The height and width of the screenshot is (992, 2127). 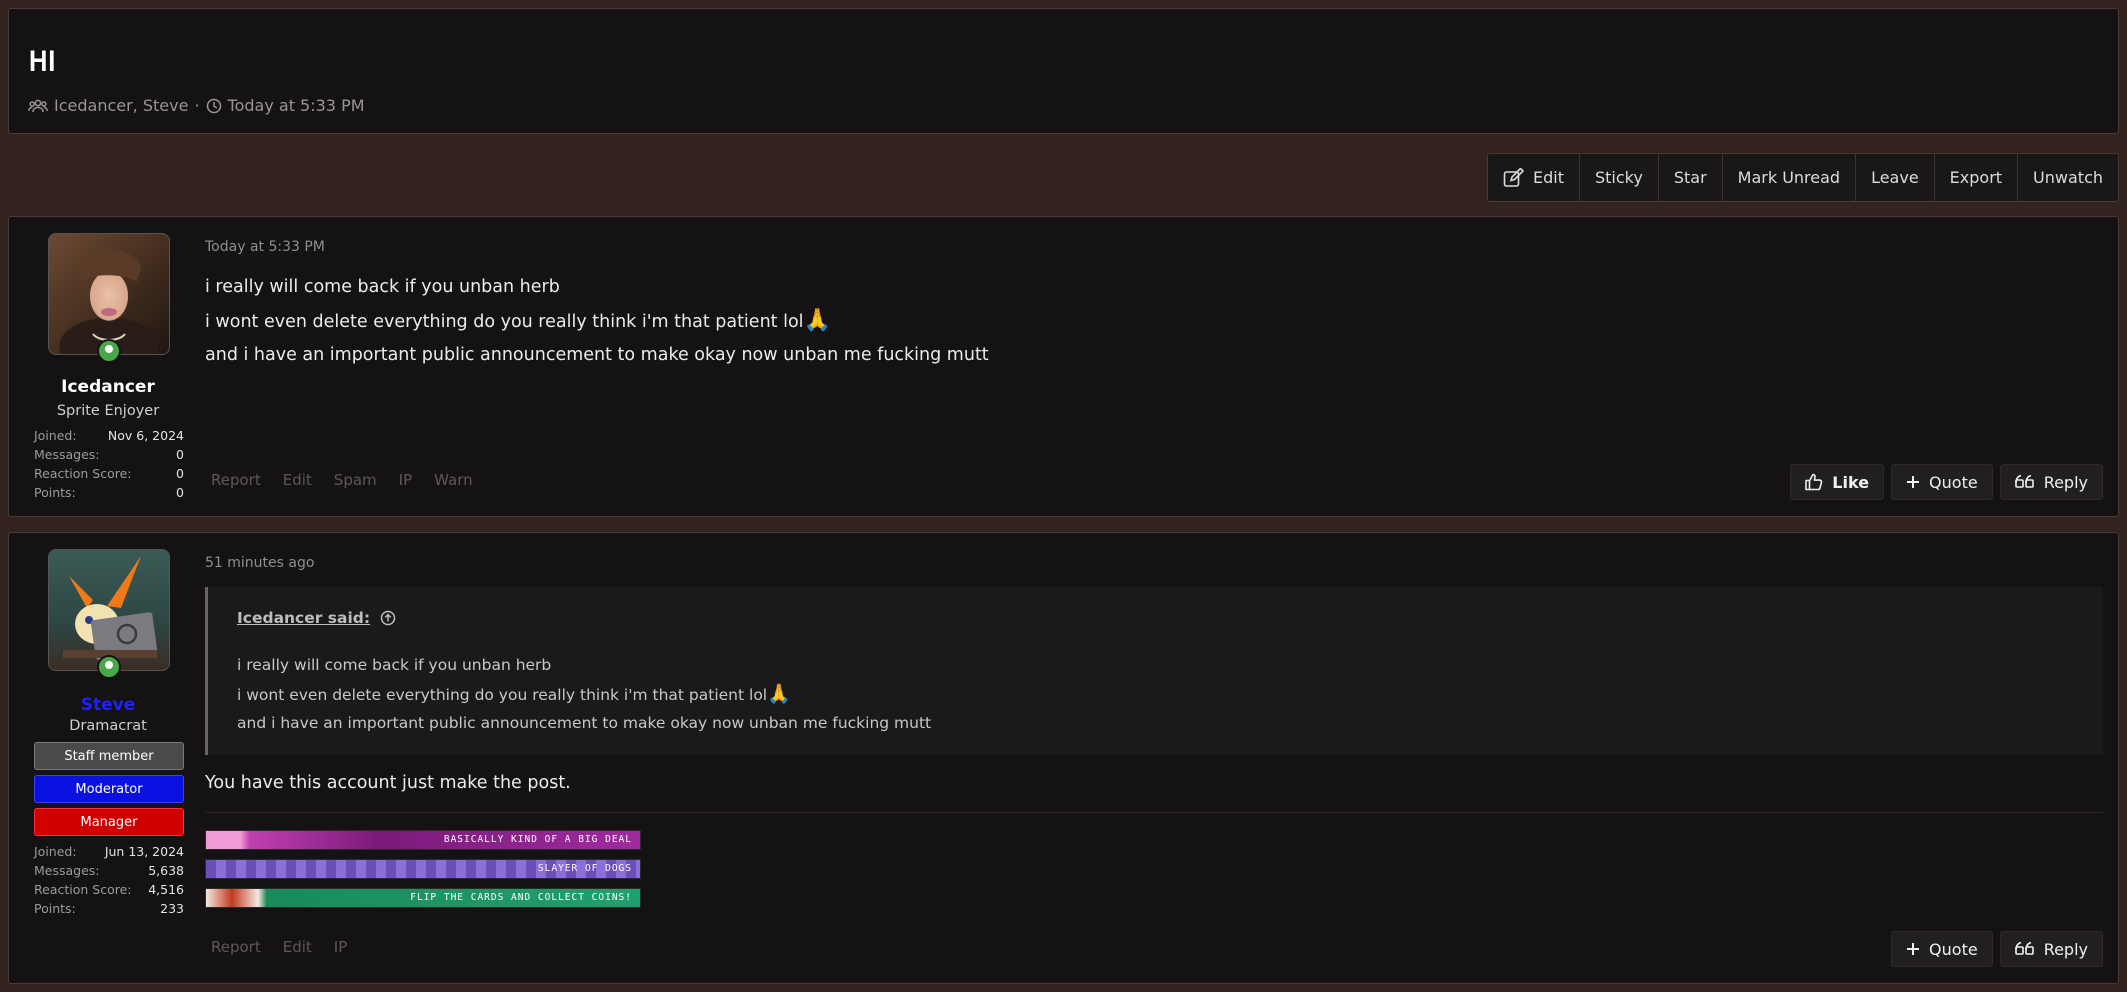 What do you see at coordinates (109, 756) in the screenshot?
I see `staff-member-badge: Staff member` at bounding box center [109, 756].